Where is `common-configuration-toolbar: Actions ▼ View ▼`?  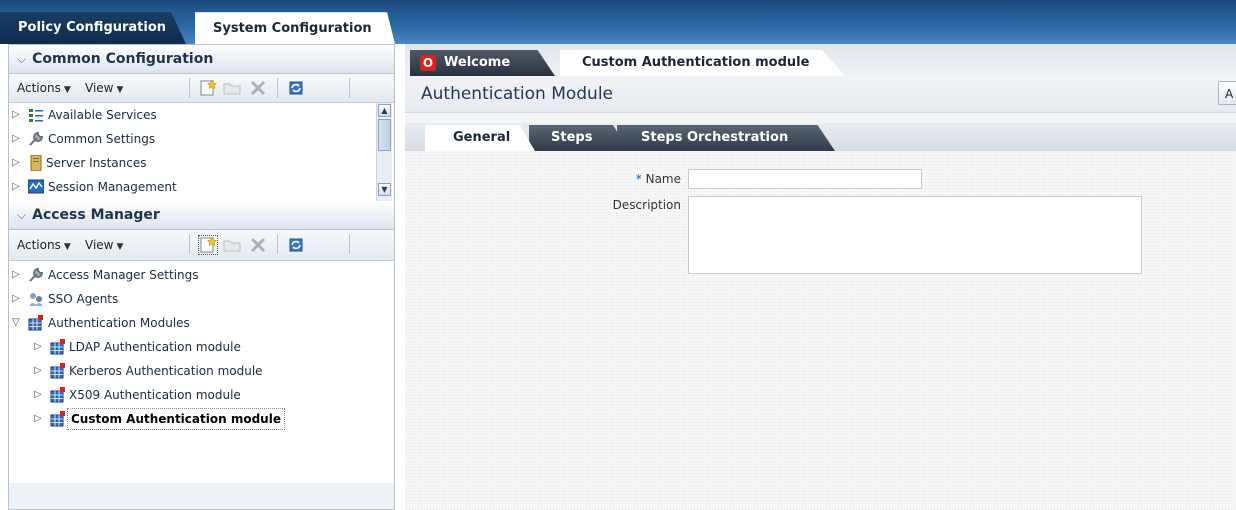 common-configuration-toolbar: Actions ▼ View ▼ is located at coordinates (201, 88).